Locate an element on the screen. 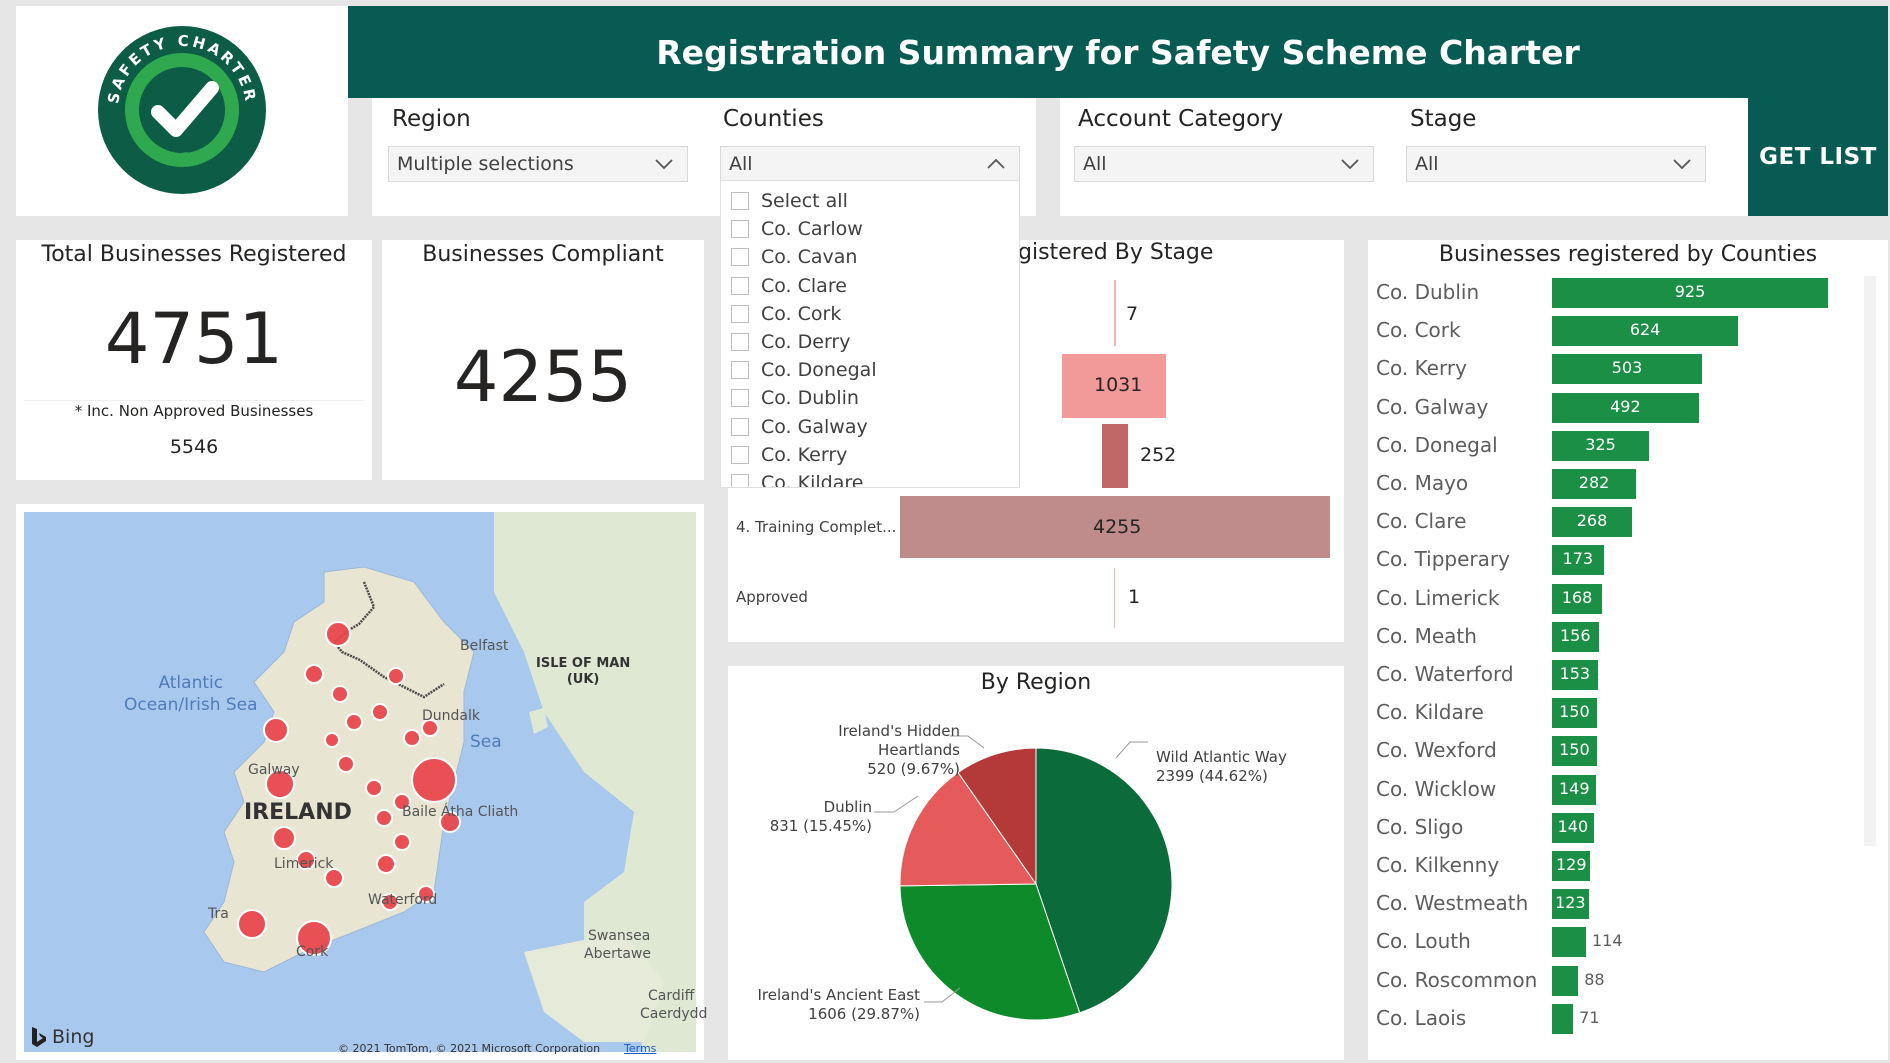  county-option: Co. Carlow is located at coordinates (797, 229).